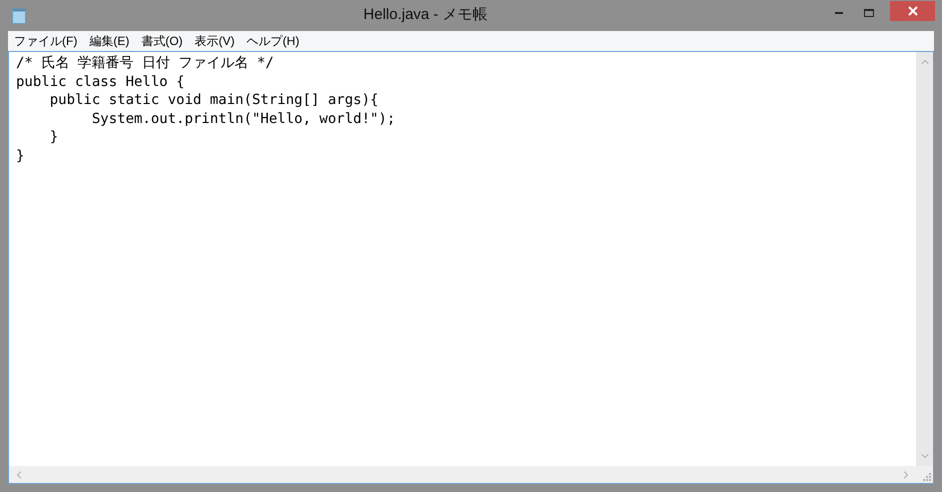 The height and width of the screenshot is (492, 942). Describe the element at coordinates (46, 41) in the screenshot. I see `menu-item: ファイル(F)` at that location.